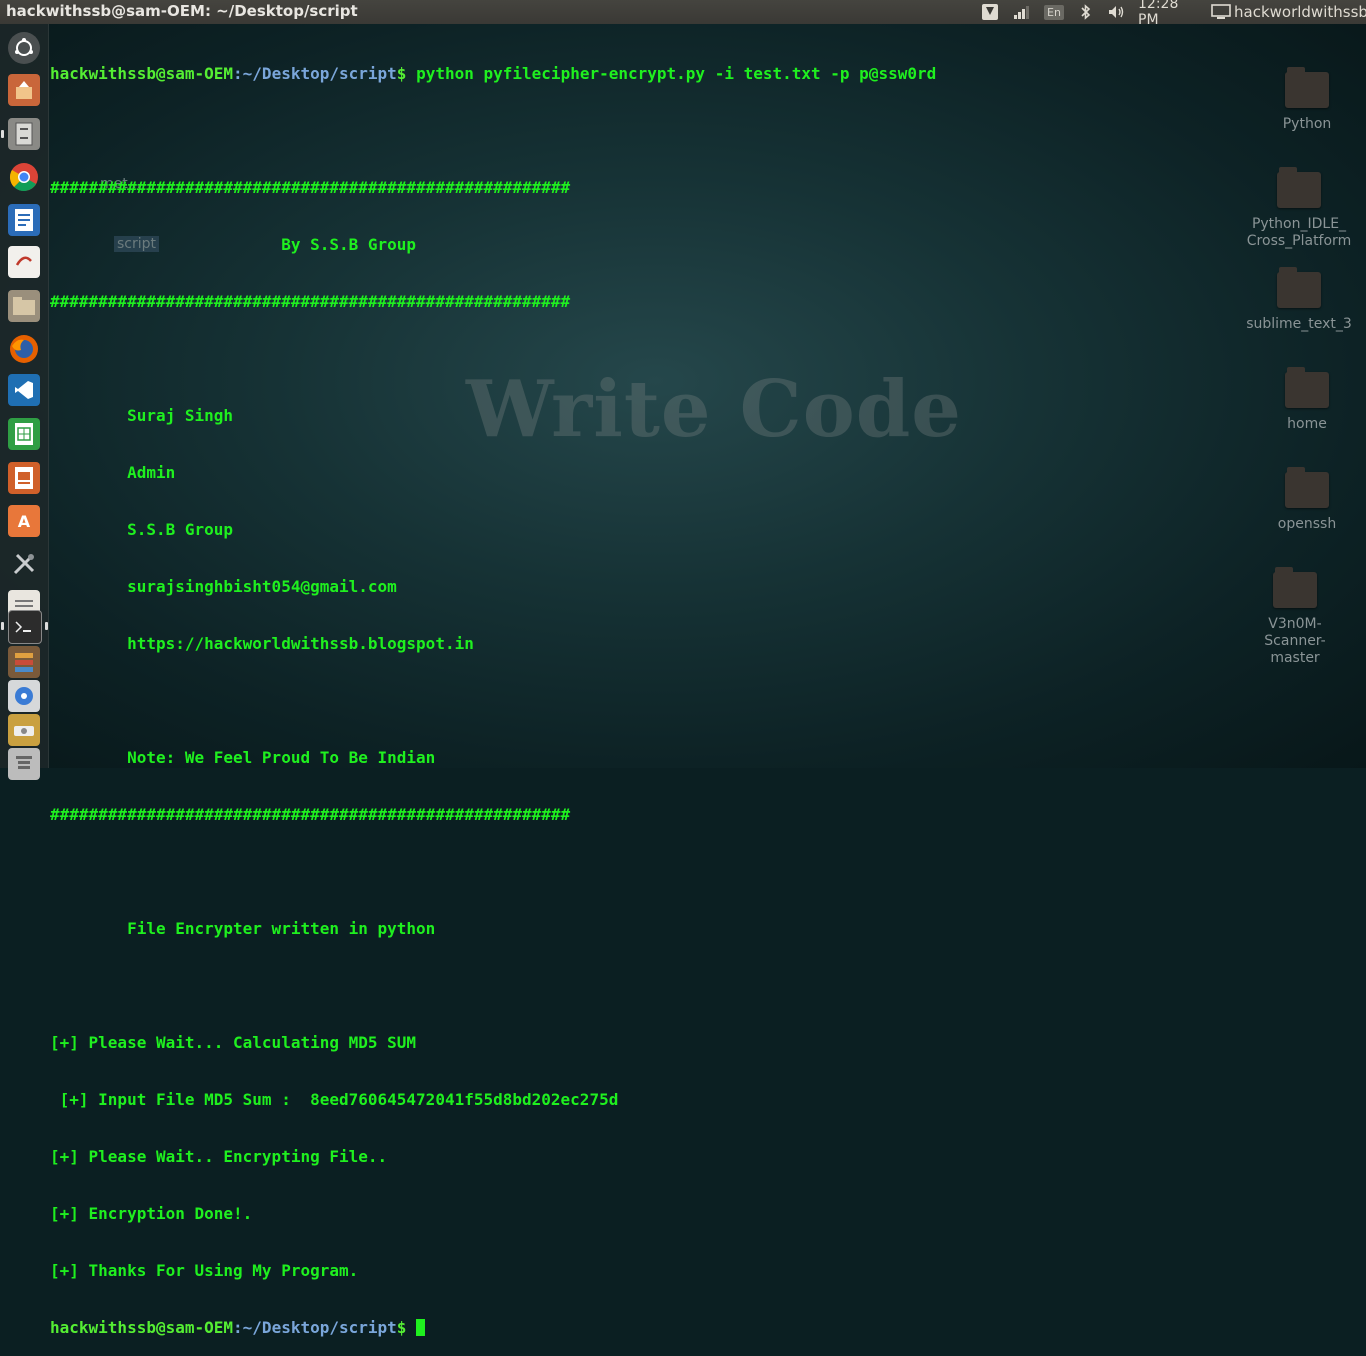  I want to click on system-settings-icon, so click(24, 564).